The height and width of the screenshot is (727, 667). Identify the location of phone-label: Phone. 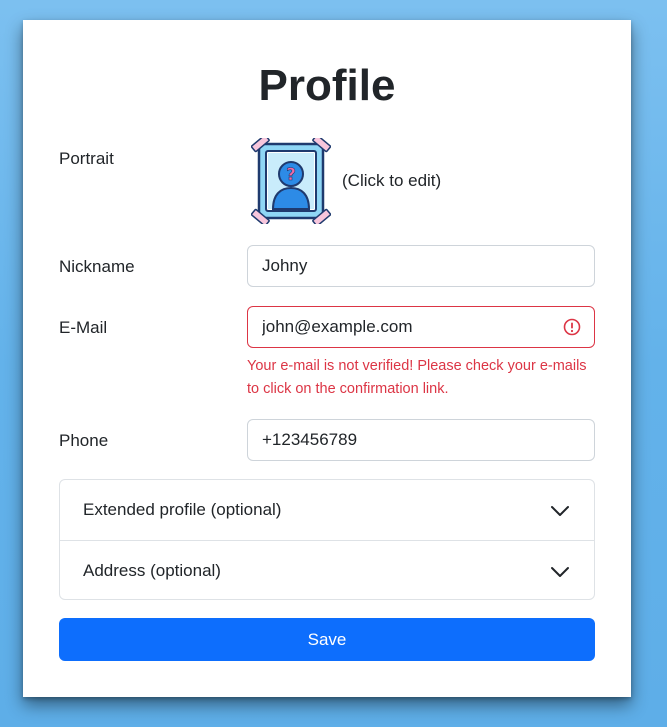
(84, 440).